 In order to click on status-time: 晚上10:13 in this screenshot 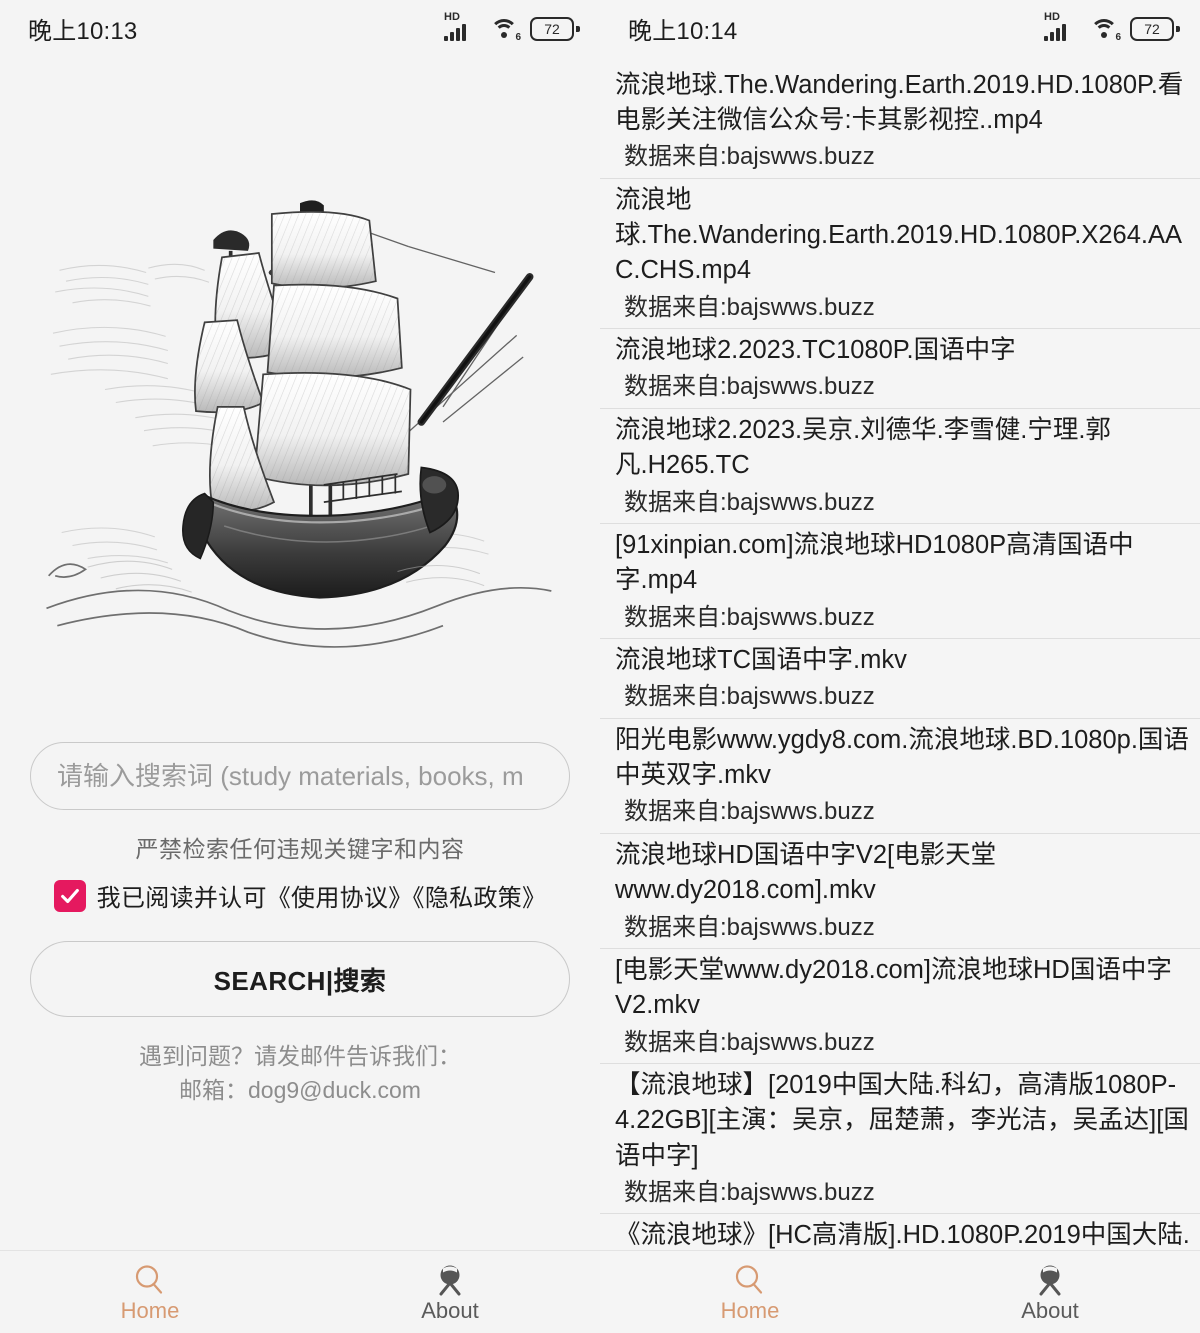, I will do `click(83, 31)`.